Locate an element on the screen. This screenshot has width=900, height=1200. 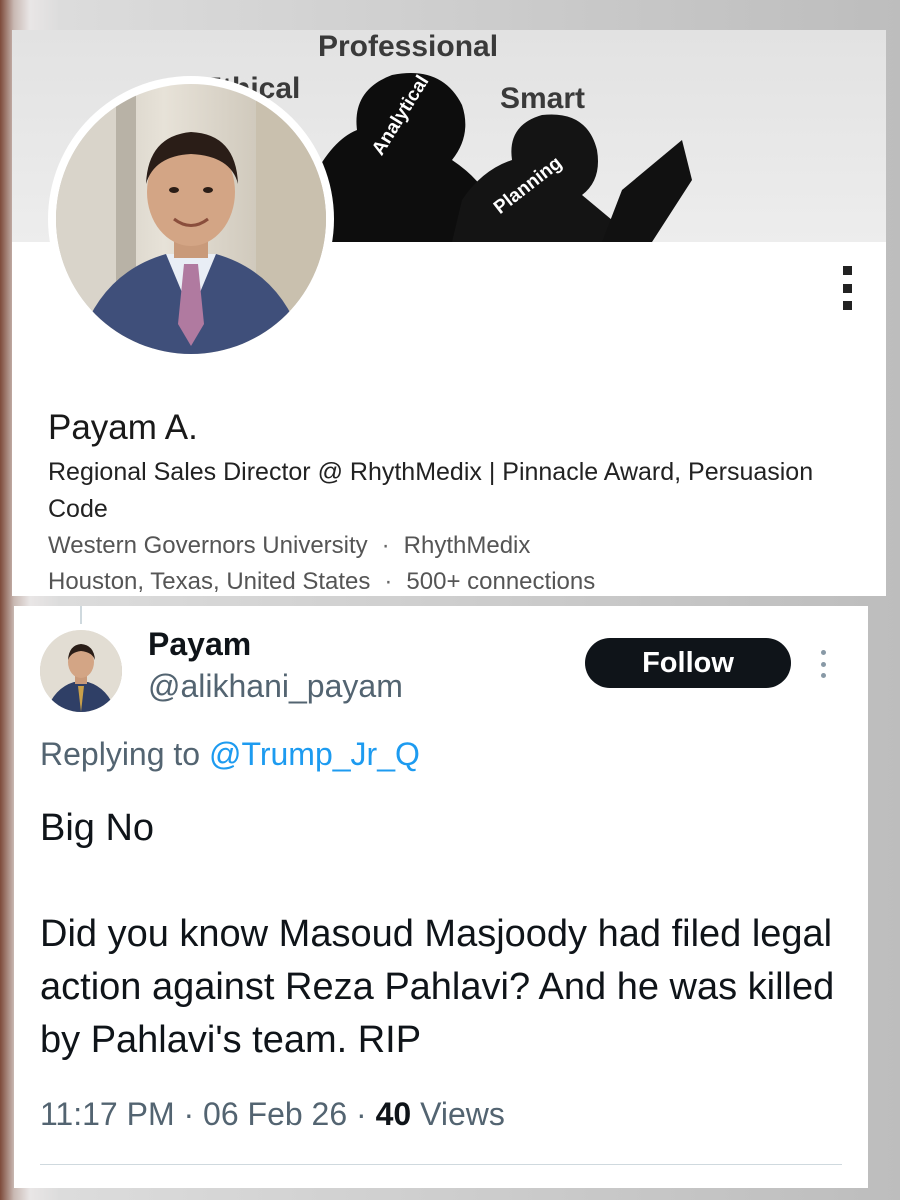
tweet-date: 06 Feb 26 is located at coordinates (275, 1114).